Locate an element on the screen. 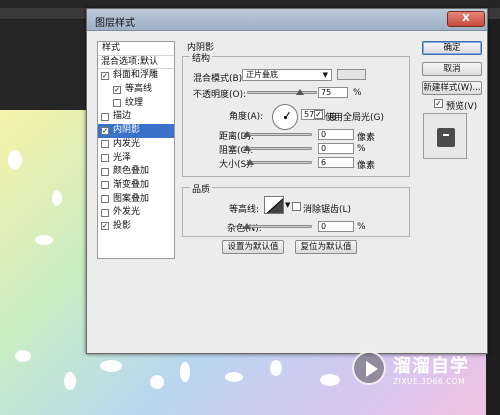 The width and height of the screenshot is (500, 415). quality-group is located at coordinates (296, 212).